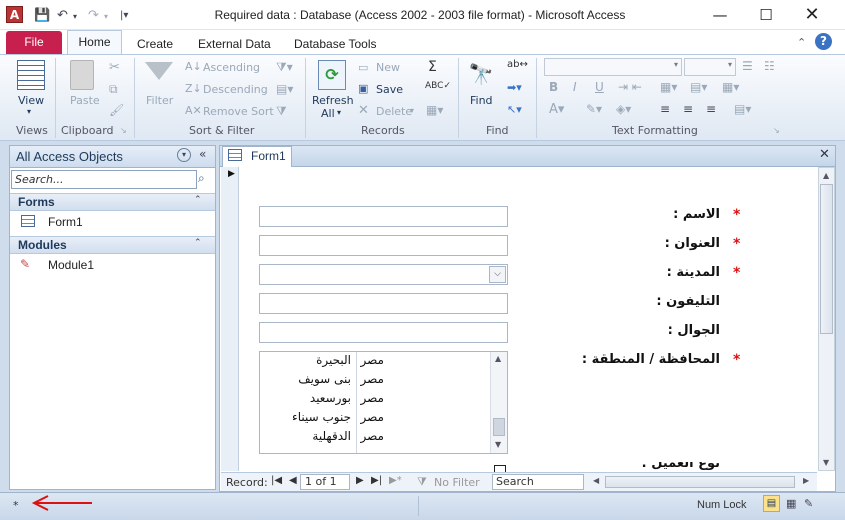 This screenshot has height=520, width=845. I want to click on alternate-row-color-icon: ▦▾, so click(668, 87).